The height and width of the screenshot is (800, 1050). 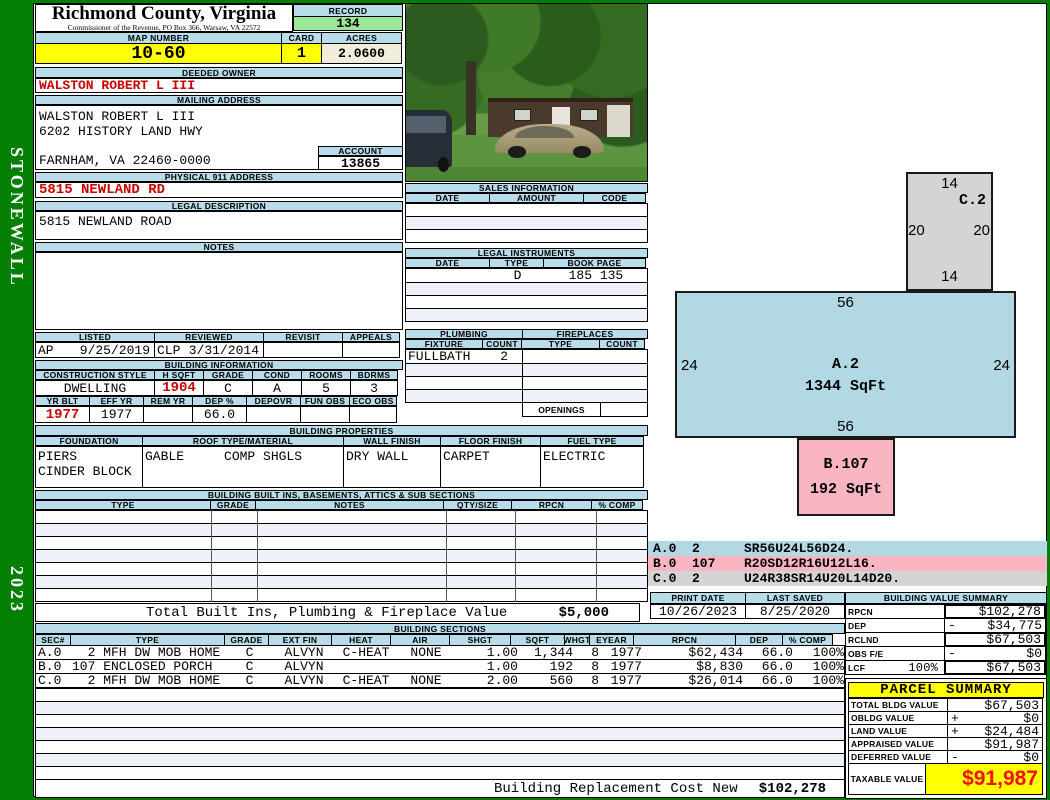 I want to click on cell: 192, so click(x=561, y=666).